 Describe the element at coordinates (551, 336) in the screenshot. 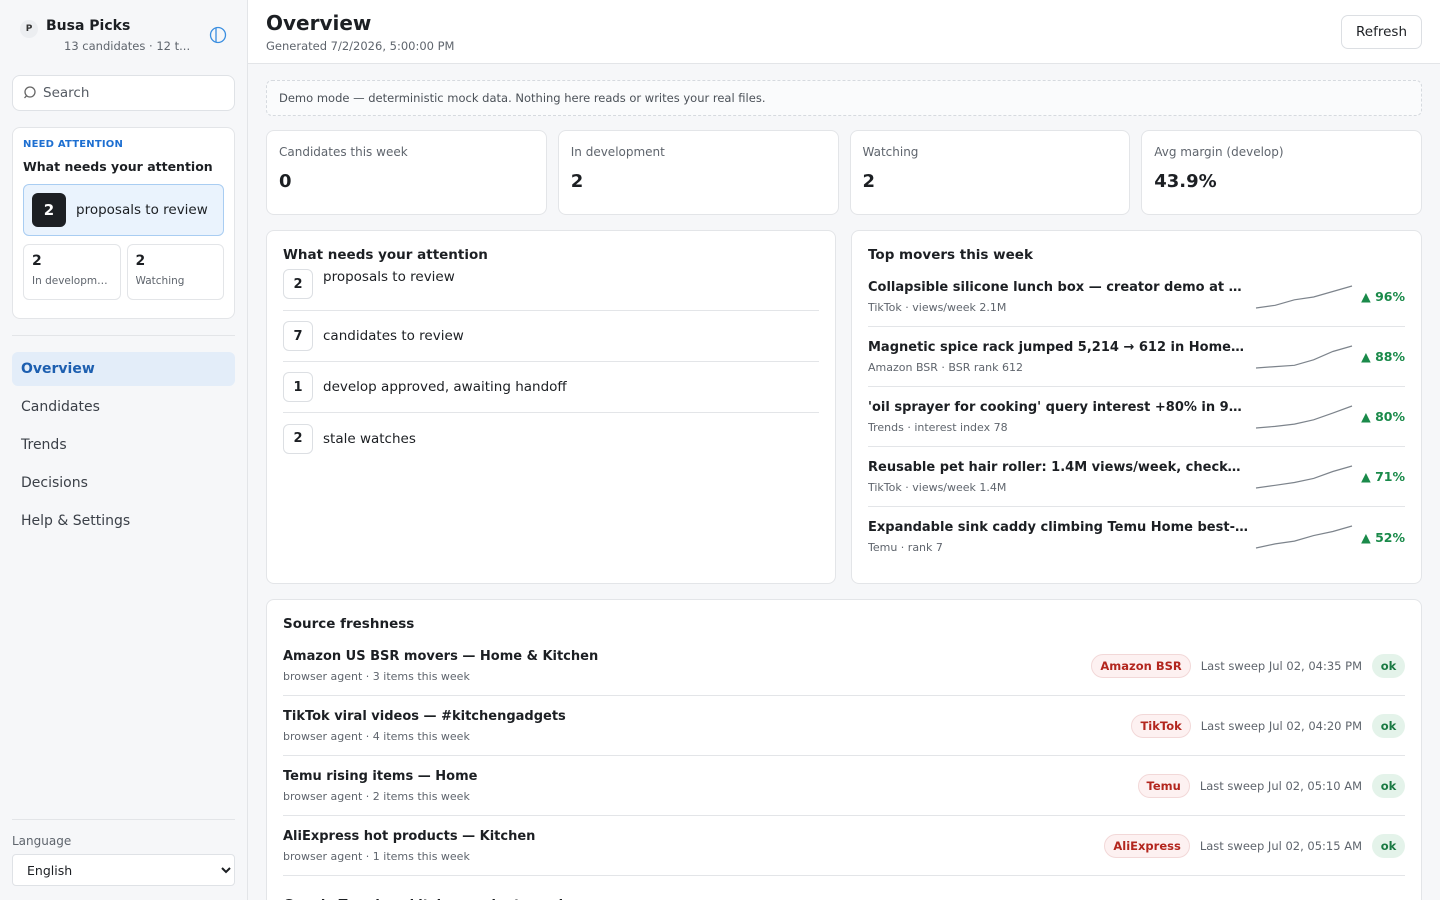

I see `attention-row: 7 candidates to review` at that location.